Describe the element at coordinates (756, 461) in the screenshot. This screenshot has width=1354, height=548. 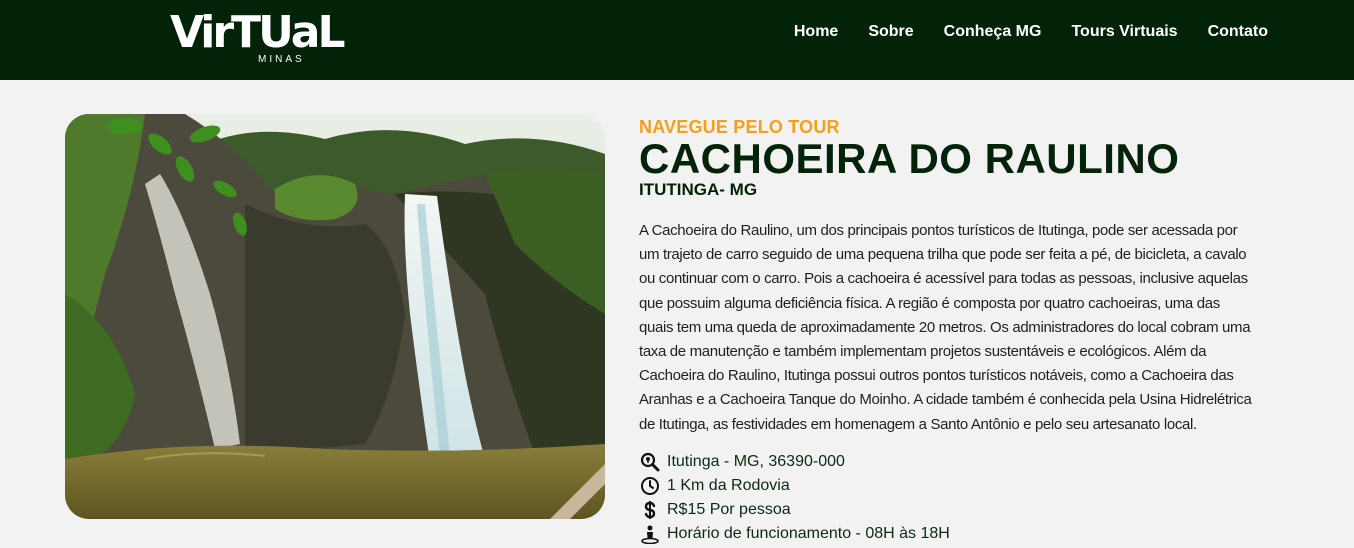
I see `info-address-text: Itutinga - MG, 36390-000` at that location.